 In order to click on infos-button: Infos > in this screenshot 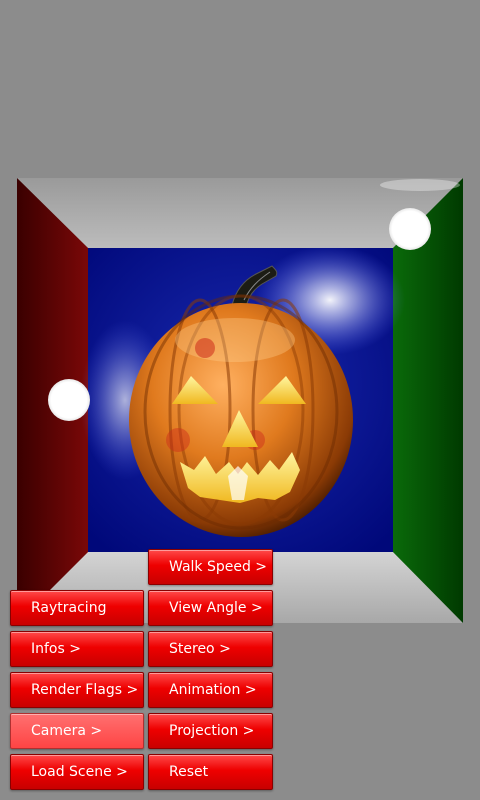, I will do `click(77, 649)`.